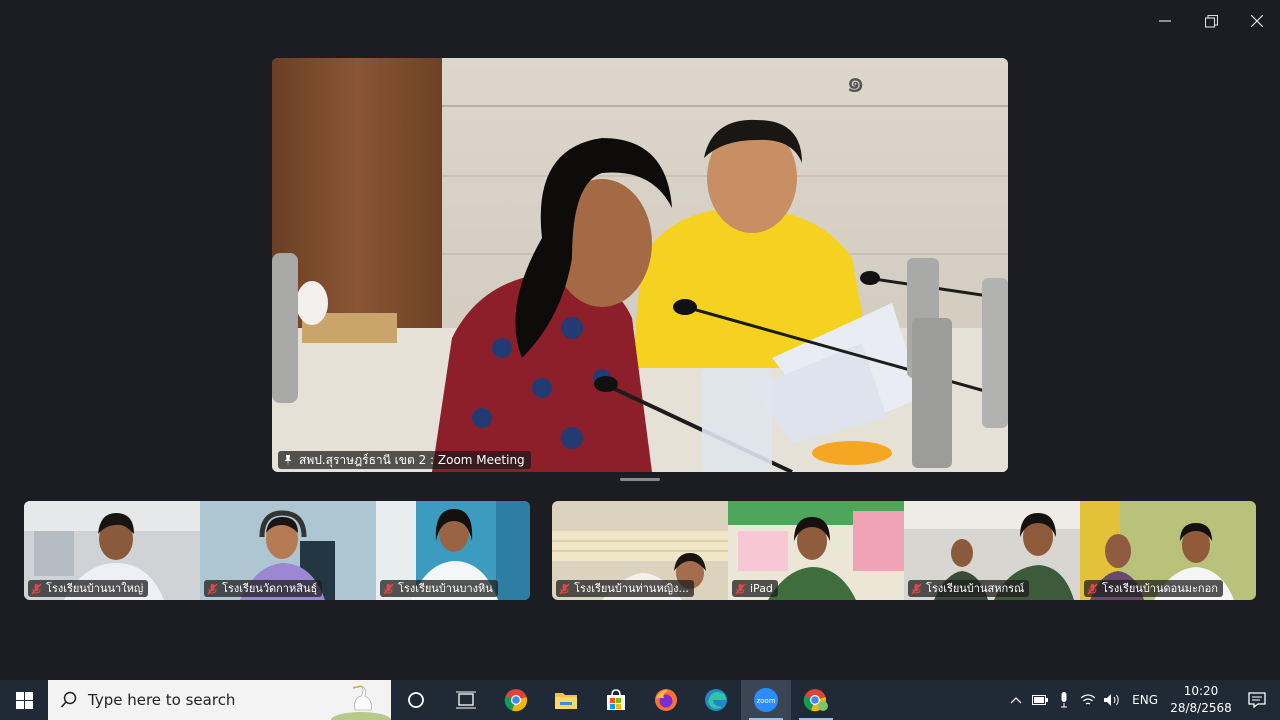 Image resolution: width=1280 pixels, height=720 pixels. I want to click on battery-icon, so click(1040, 700).